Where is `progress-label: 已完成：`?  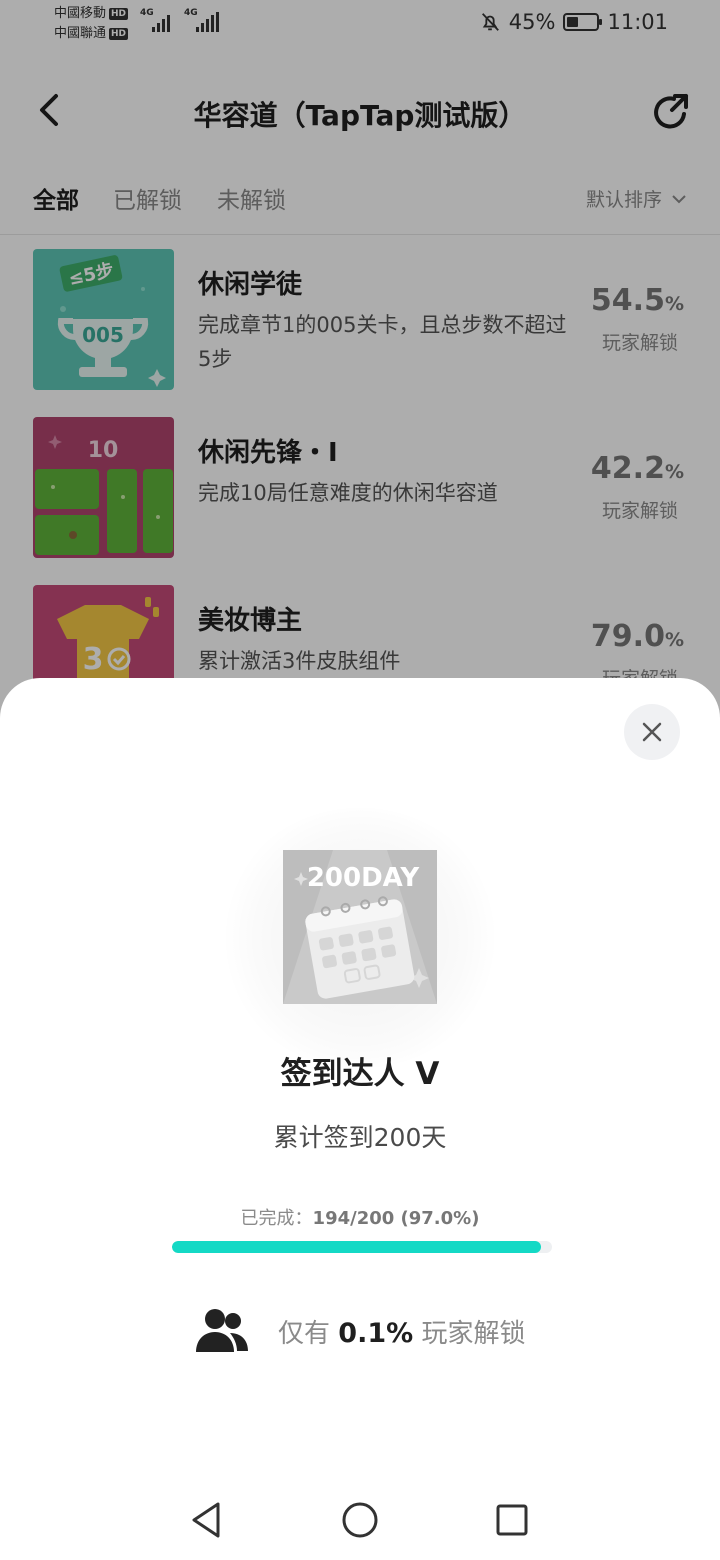 progress-label: 已完成： is located at coordinates (276, 1218).